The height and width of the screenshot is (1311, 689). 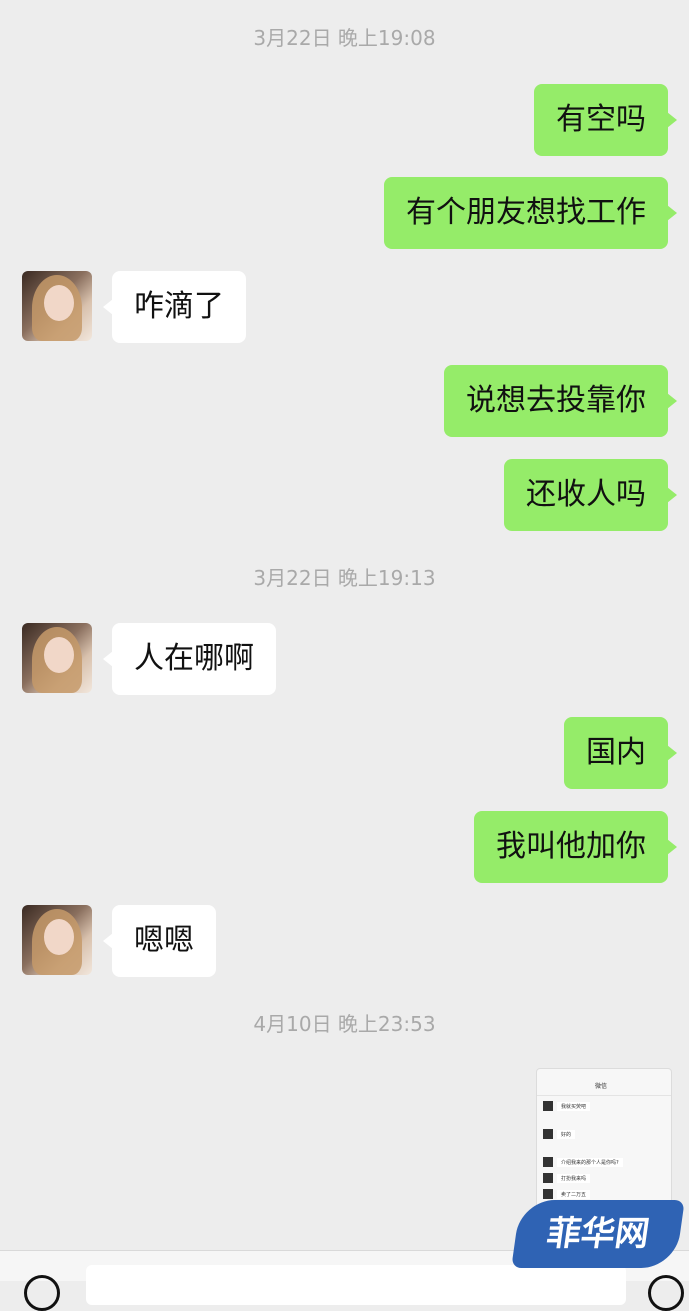 What do you see at coordinates (344, 1024) in the screenshot?
I see `timestamp: 4月10日 晚上23:53` at bounding box center [344, 1024].